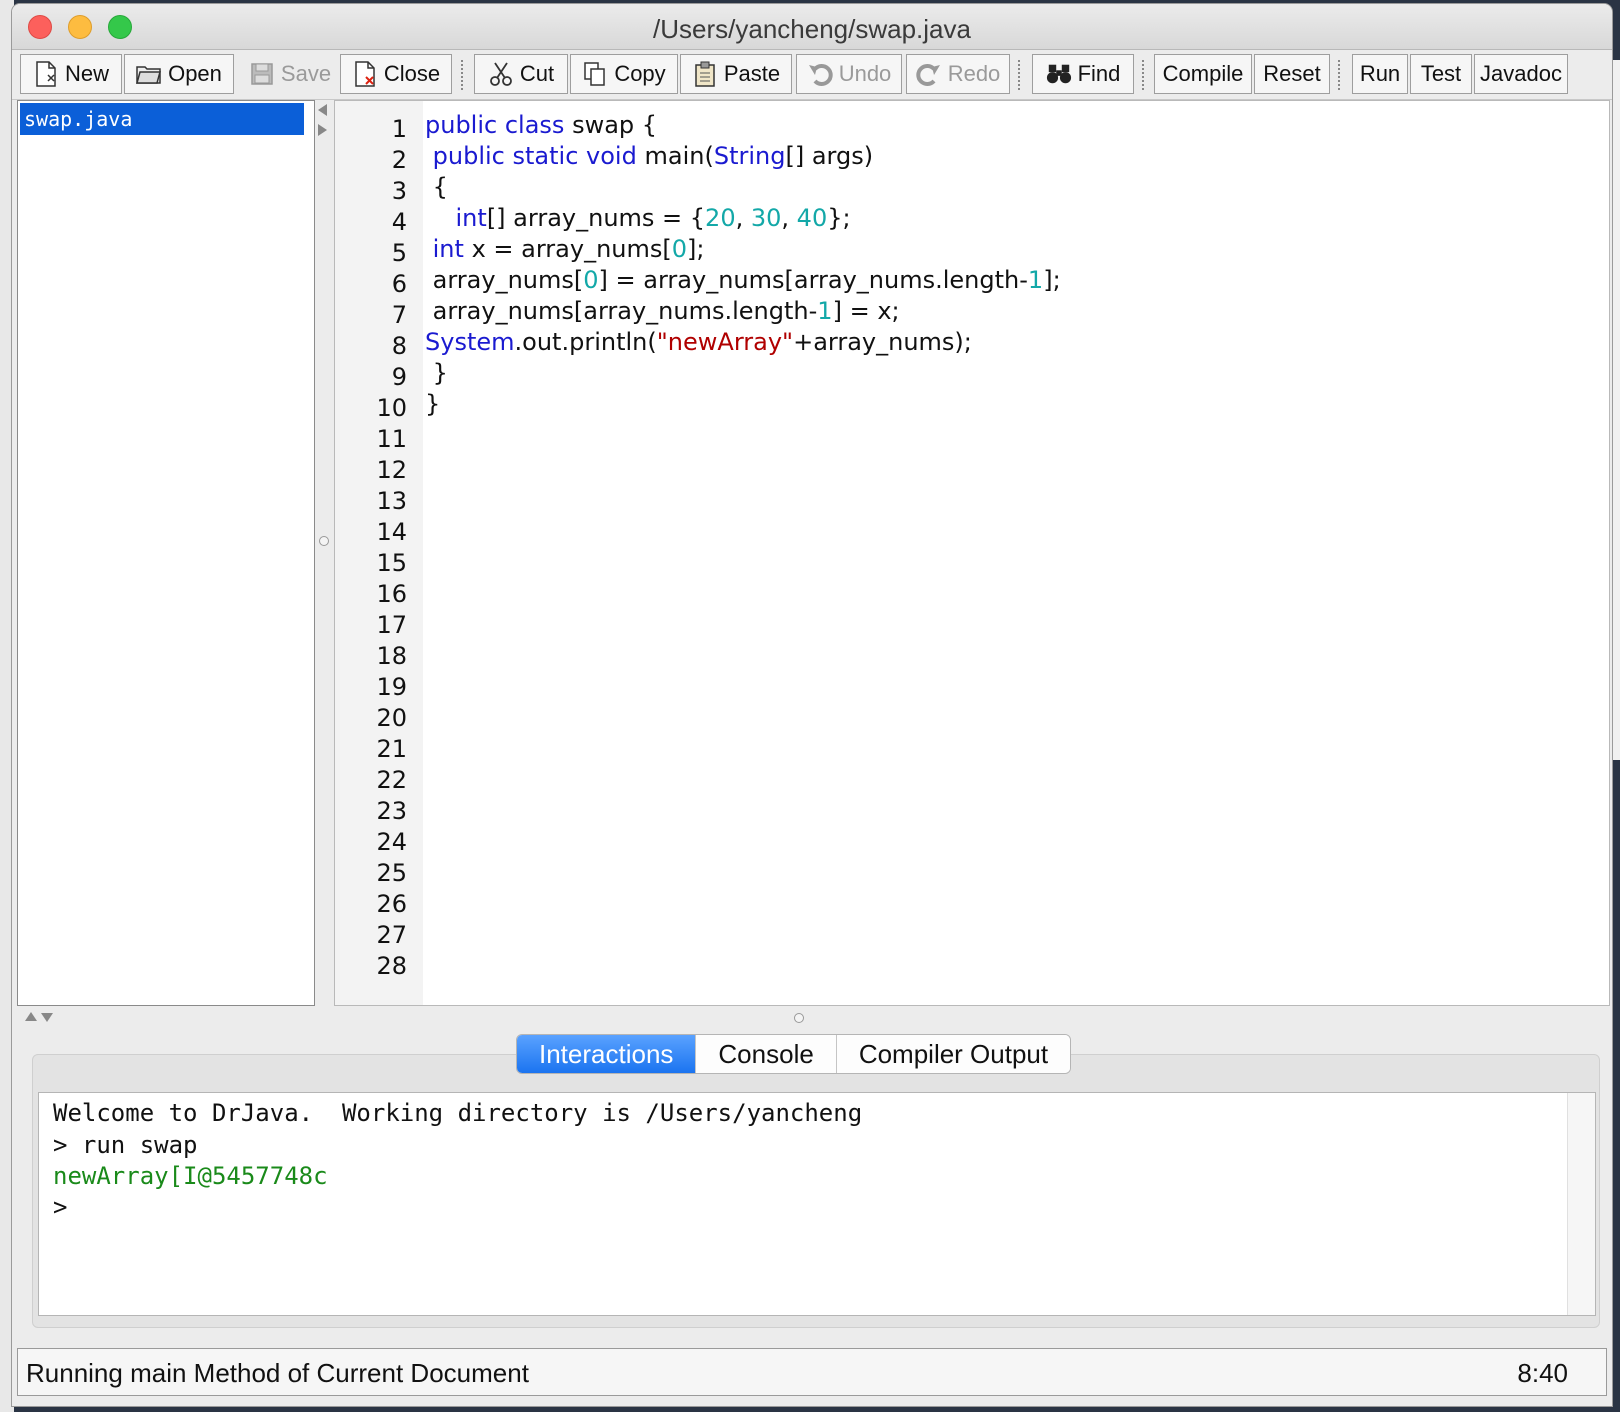  Describe the element at coordinates (391, 470) in the screenshot. I see `line-number: 12` at that location.